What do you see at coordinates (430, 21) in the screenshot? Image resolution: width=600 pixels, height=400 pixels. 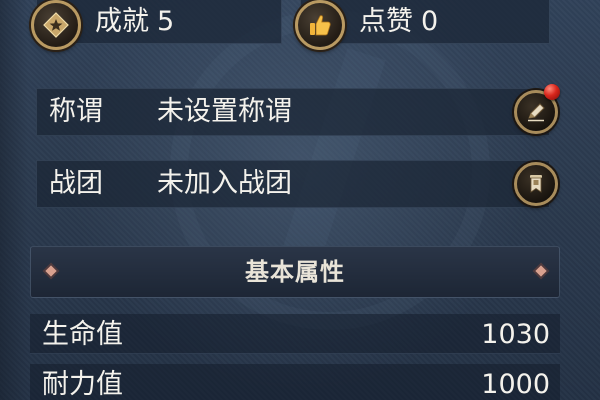 I see `likes-count: 0` at bounding box center [430, 21].